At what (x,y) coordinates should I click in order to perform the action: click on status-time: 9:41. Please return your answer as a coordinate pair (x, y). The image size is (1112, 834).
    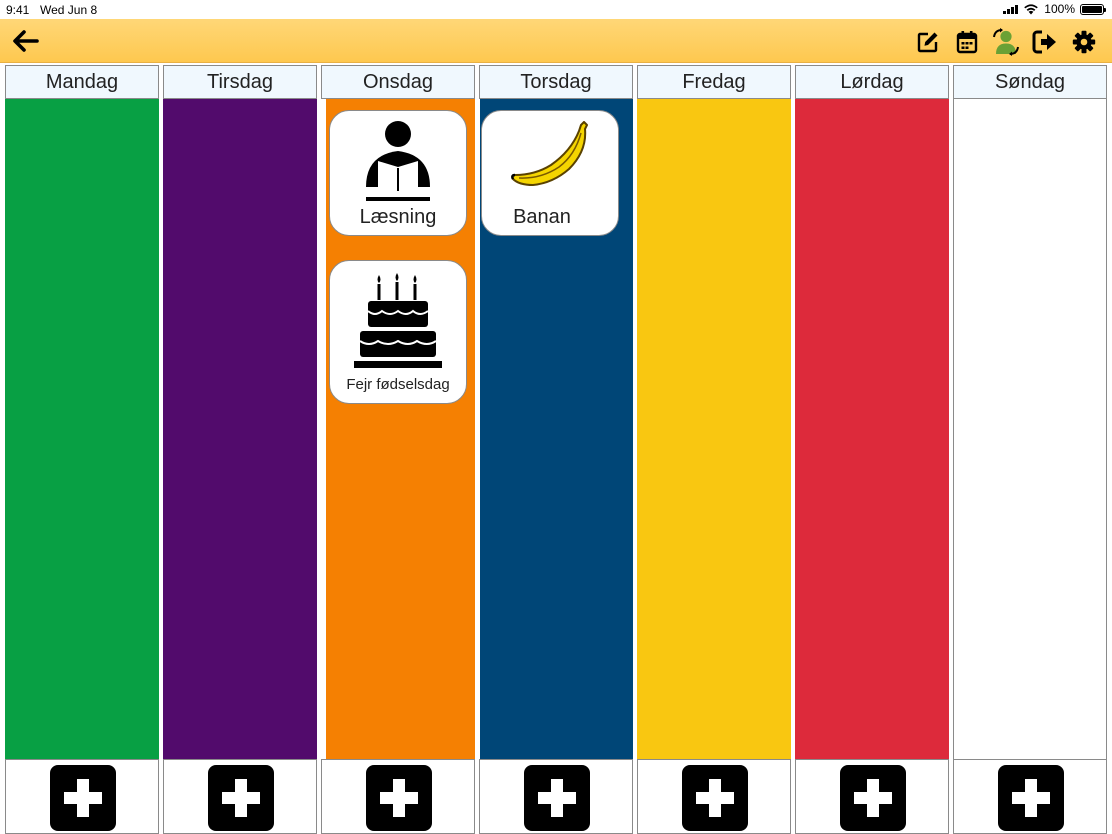
    Looking at the image, I should click on (18, 10).